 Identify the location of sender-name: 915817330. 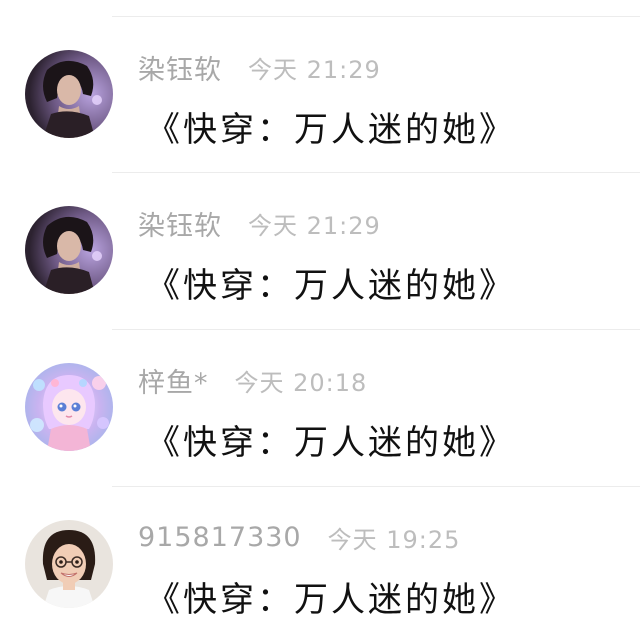
(220, 537).